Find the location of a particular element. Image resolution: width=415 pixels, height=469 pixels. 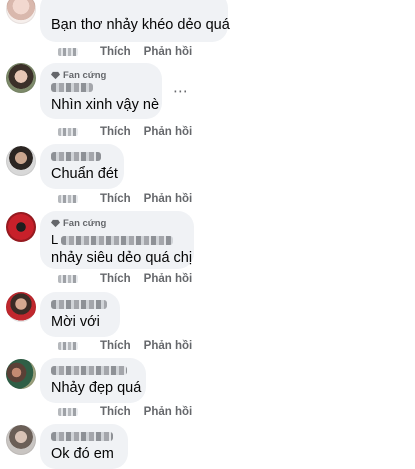

comment-bubble: Fan cứng Nhìn xinh vậy nè is located at coordinates (101, 91).